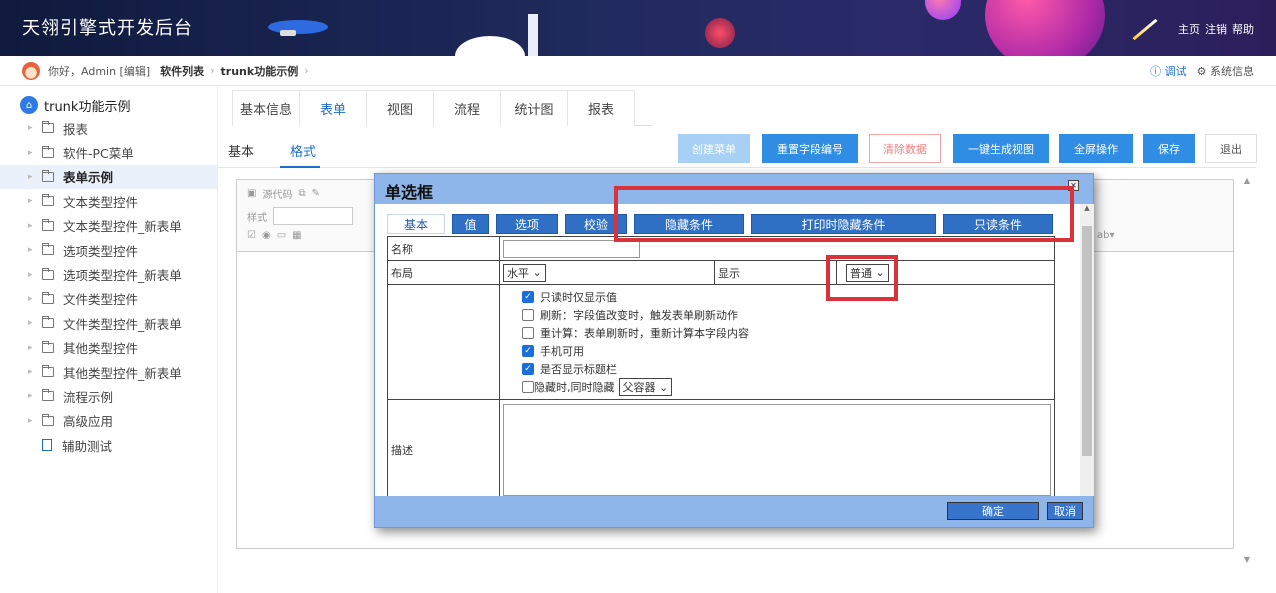  Describe the element at coordinates (1169, 148) in the screenshot. I see `save-button: 保存` at that location.